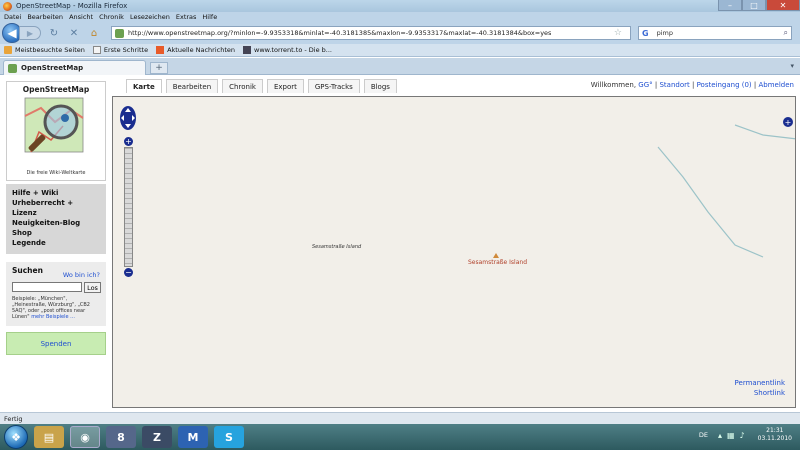 This screenshot has height=450, width=800. I want to click on location-link: Standort, so click(674, 85).